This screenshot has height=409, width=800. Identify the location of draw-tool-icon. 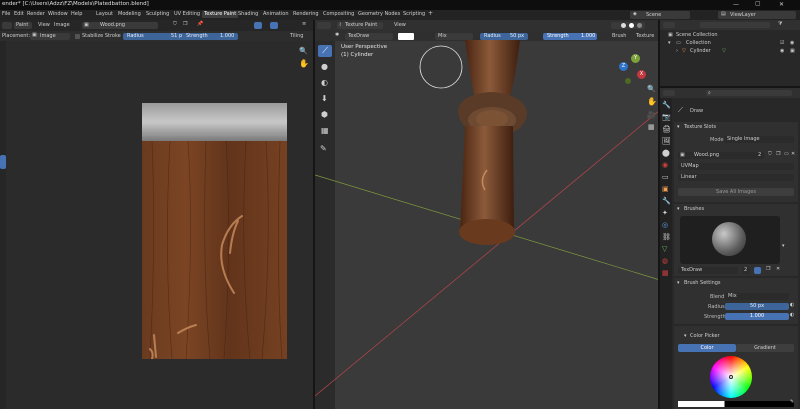
(3, 162).